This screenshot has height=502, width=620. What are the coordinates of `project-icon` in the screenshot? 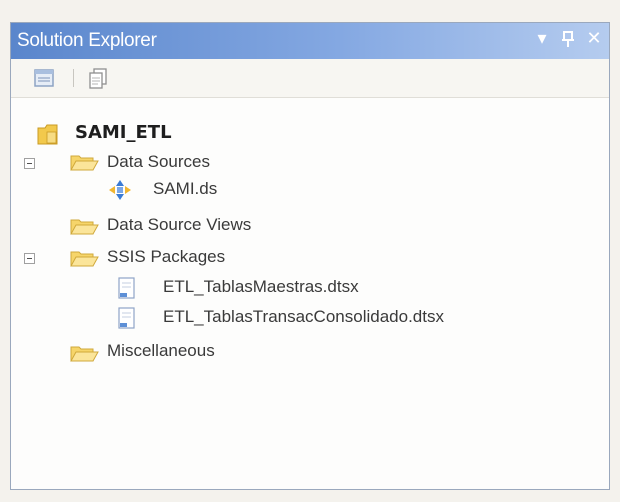 It's located at (48, 138).